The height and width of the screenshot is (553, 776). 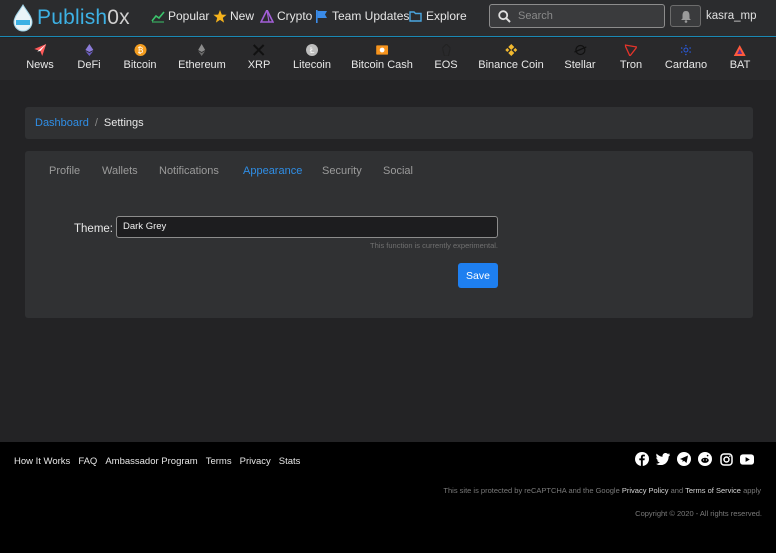 What do you see at coordinates (415, 16) in the screenshot?
I see `folder-icon` at bounding box center [415, 16].